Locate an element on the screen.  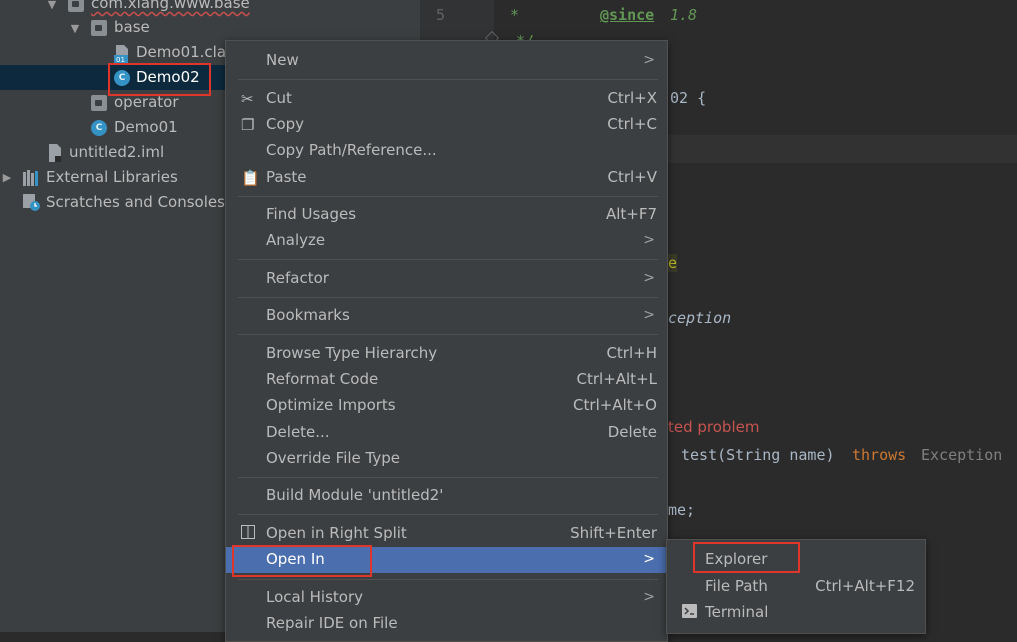
menu-shortcut: Ctrl+Alt+F12 is located at coordinates (865, 586).